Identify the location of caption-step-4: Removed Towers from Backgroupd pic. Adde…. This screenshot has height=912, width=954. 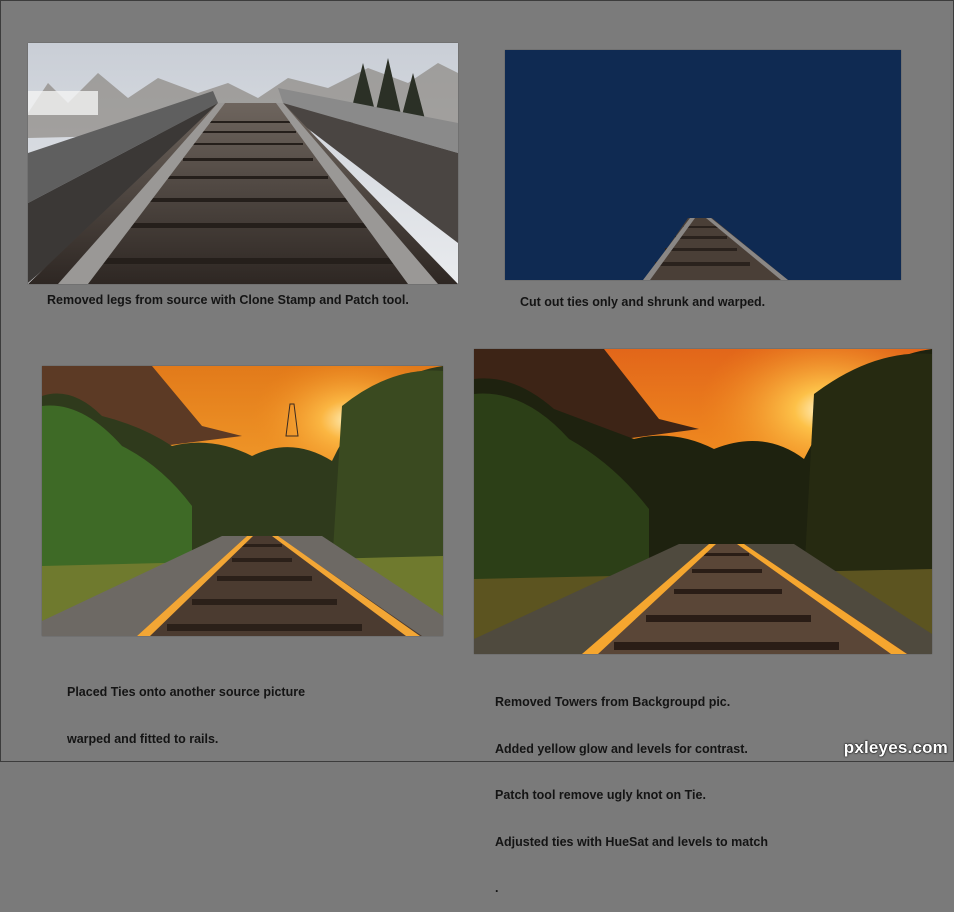
(631, 788).